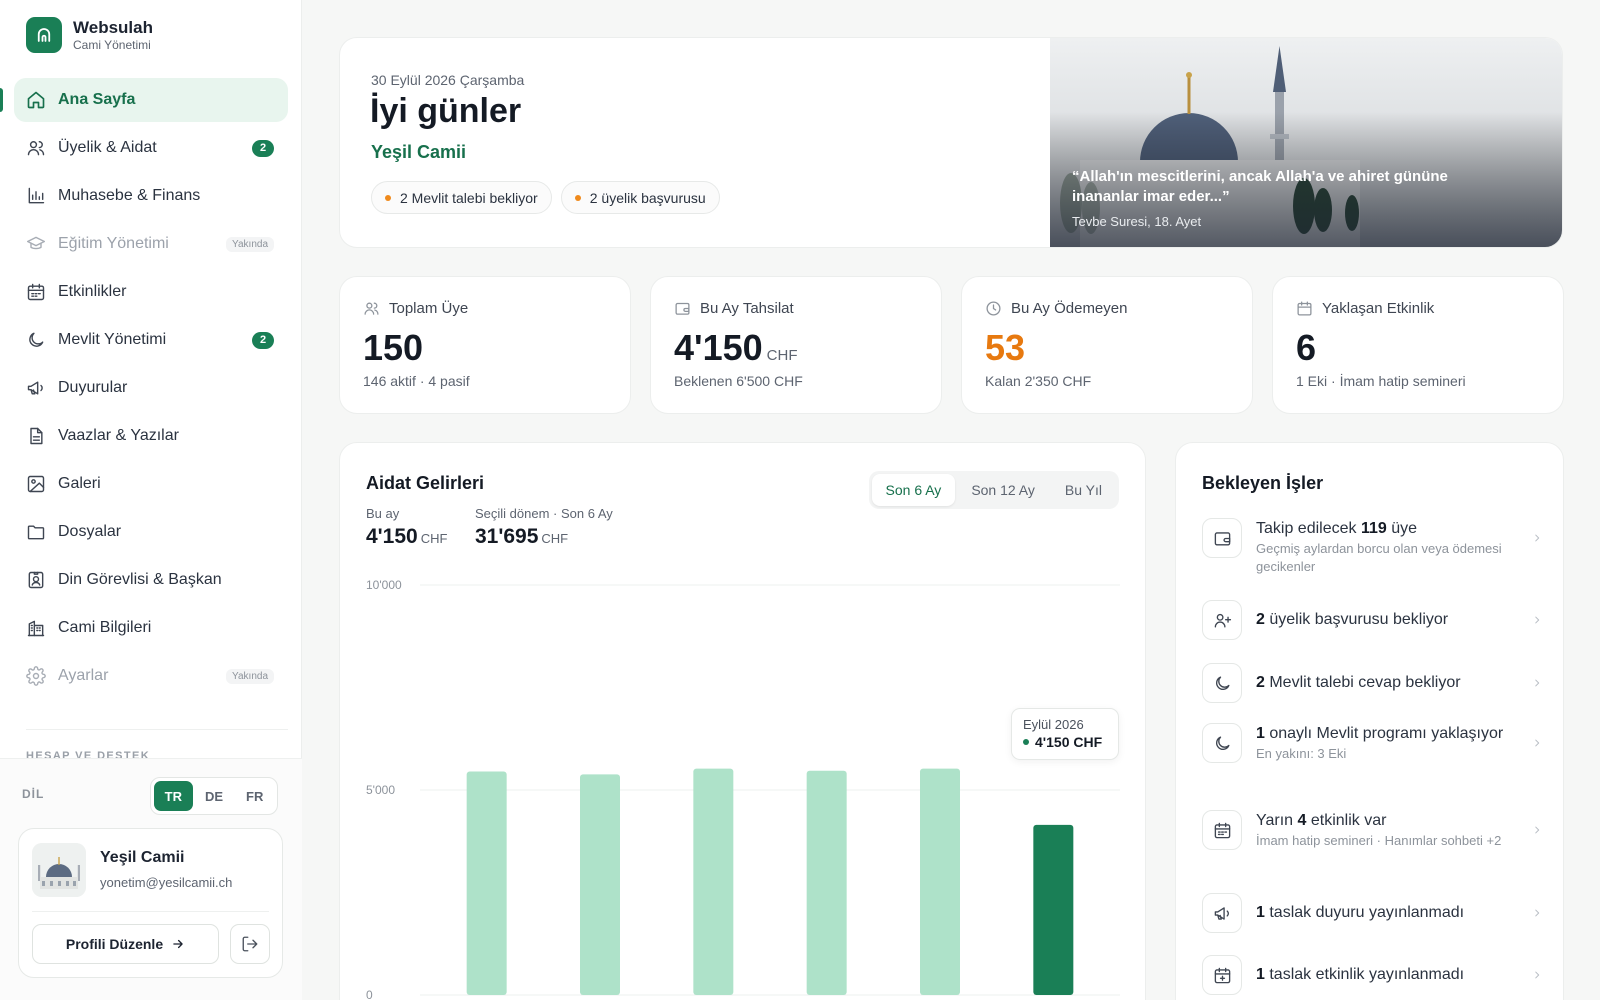 This screenshot has width=1600, height=1000. Describe the element at coordinates (1364, 912) in the screenshot. I see `task-suffix: taslak duyuru yayınlanmadı` at that location.